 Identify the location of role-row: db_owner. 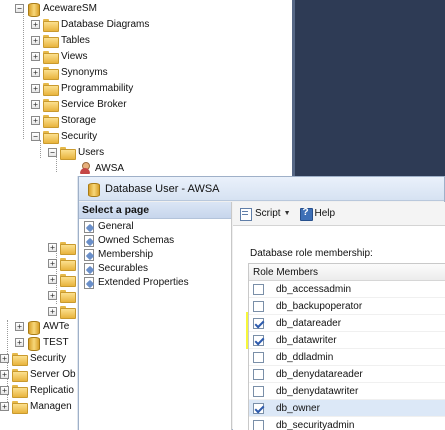
(347, 408).